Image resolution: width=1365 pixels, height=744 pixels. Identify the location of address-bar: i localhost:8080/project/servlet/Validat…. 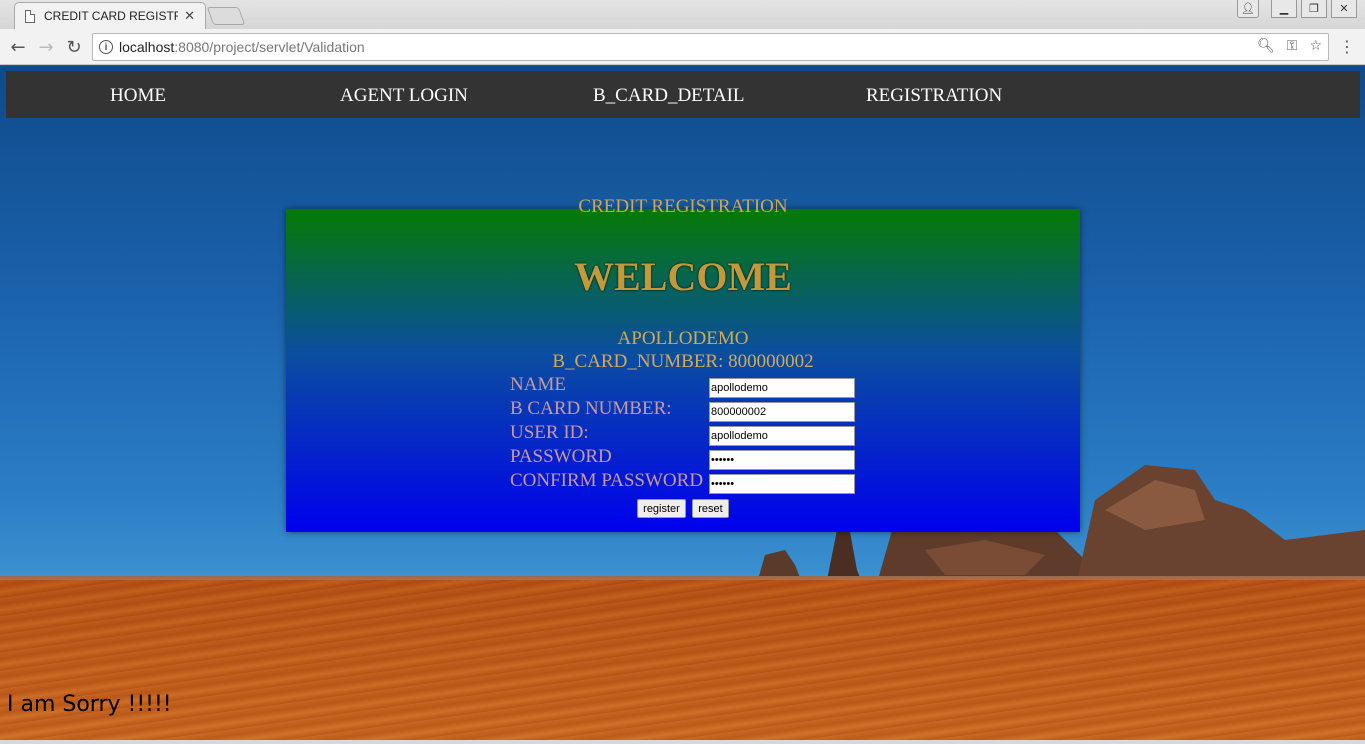
(710, 47).